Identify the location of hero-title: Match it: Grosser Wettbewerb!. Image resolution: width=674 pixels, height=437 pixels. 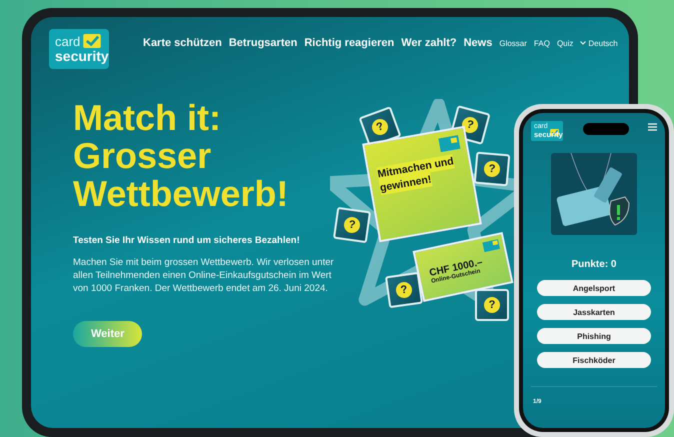
(181, 156).